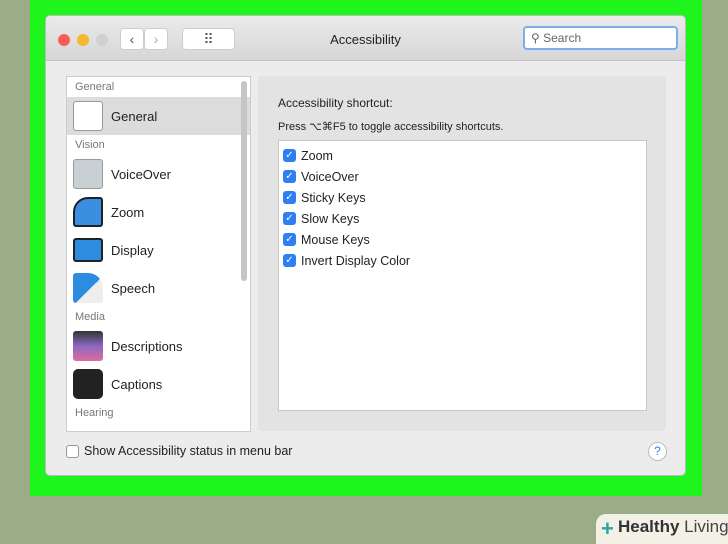  What do you see at coordinates (158, 288) in the screenshot?
I see `sidebar-item-speech: Speech` at bounding box center [158, 288].